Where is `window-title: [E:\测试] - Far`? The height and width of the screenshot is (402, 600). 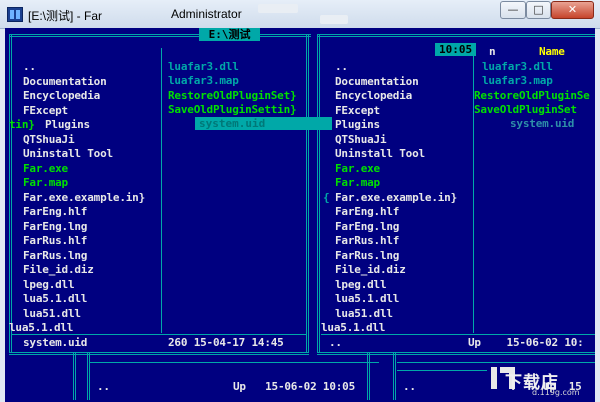
window-title: [E:\测试] - Far is located at coordinates (65, 16).